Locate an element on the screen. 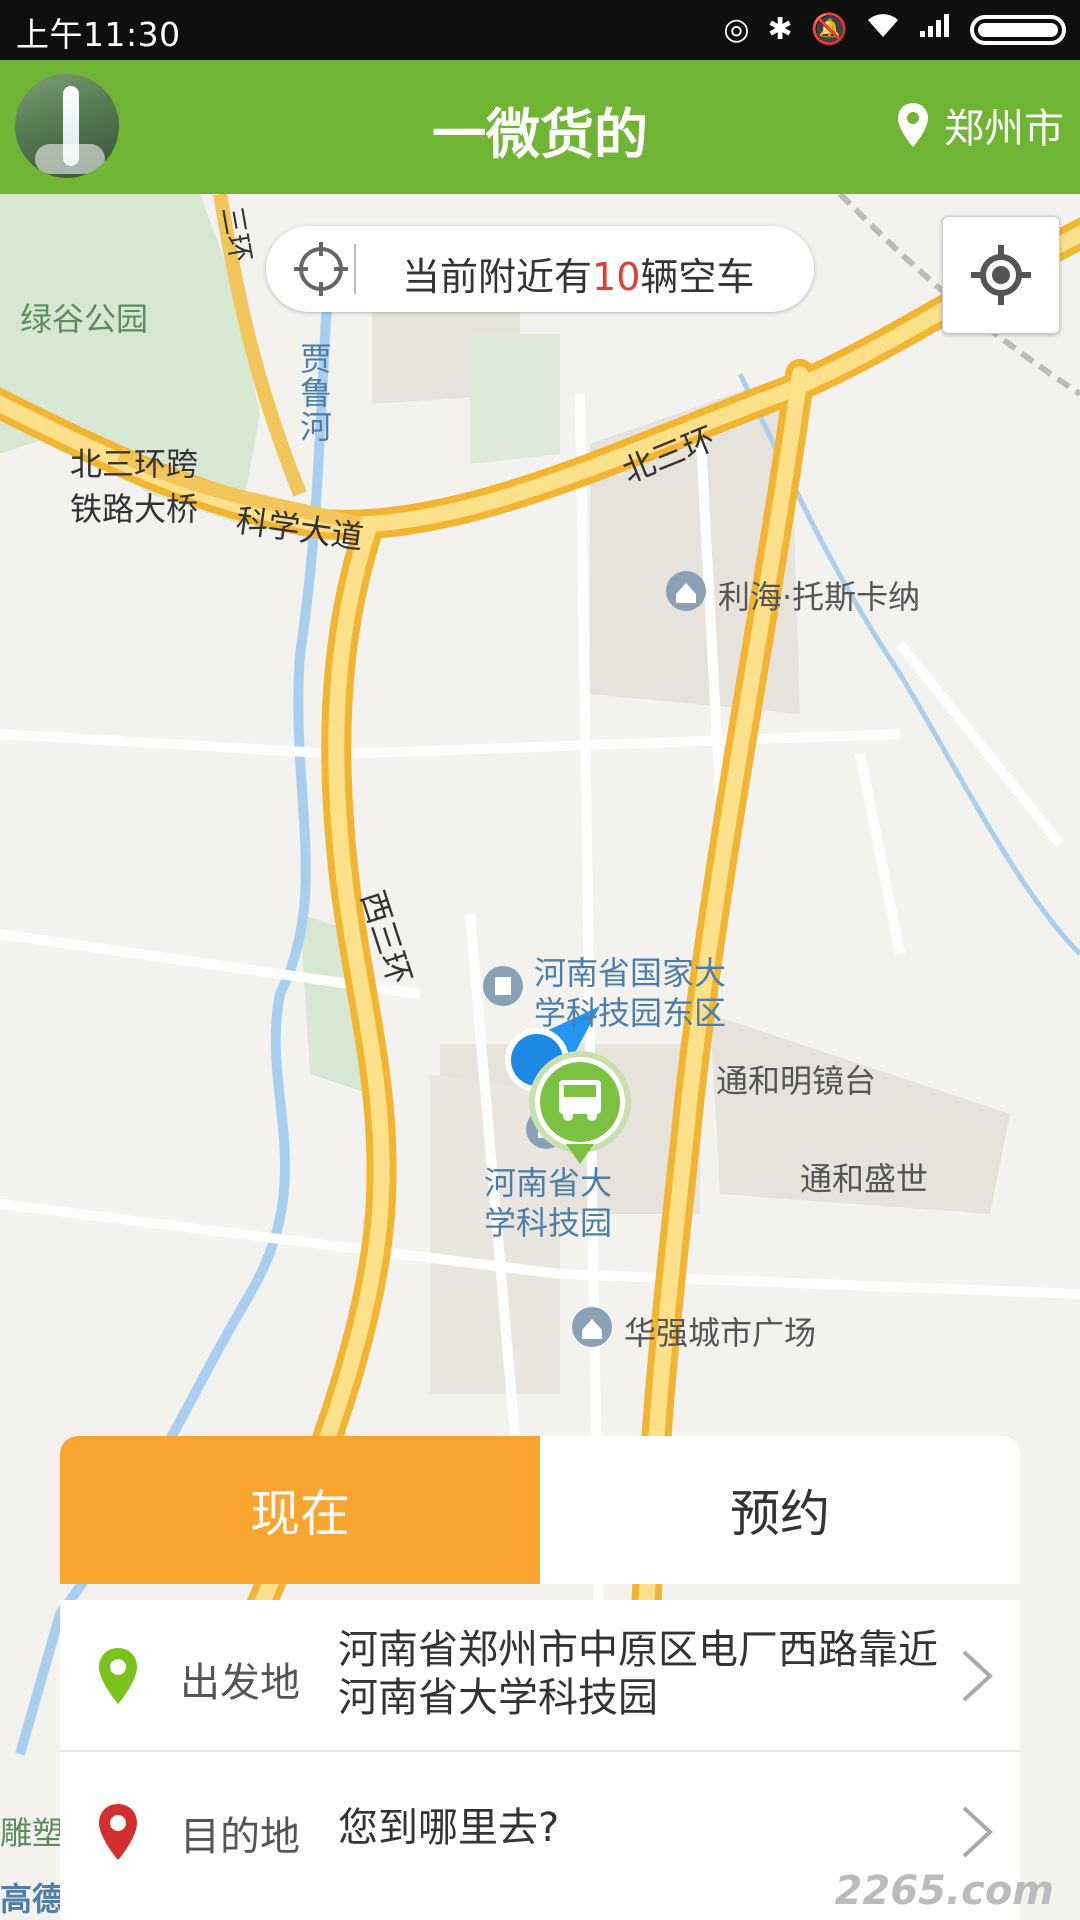  map-label-tonghe-sheng: 通和盛世 is located at coordinates (864, 1179).